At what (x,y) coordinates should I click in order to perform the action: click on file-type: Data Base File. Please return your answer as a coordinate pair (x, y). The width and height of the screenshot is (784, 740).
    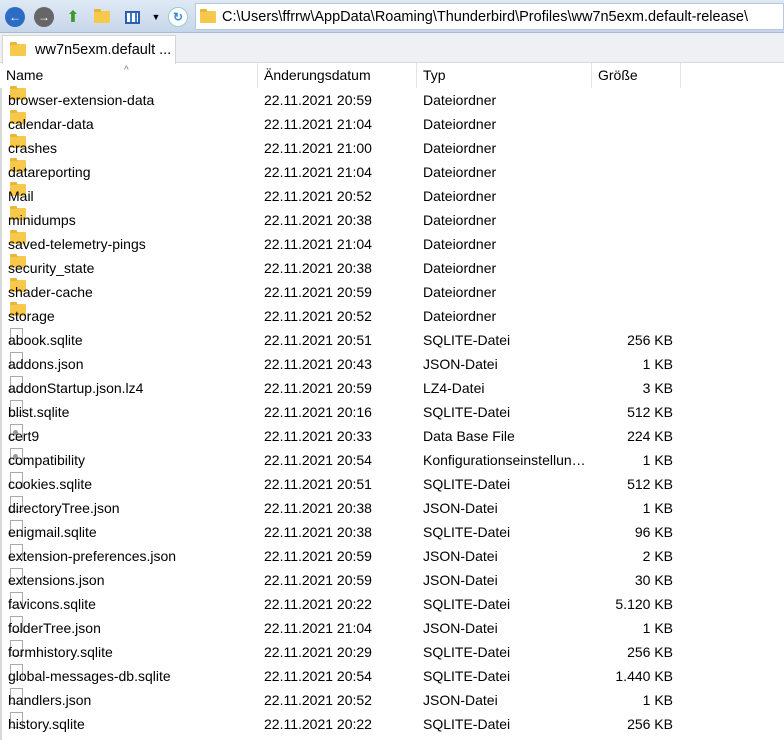
    Looking at the image, I should click on (469, 436).